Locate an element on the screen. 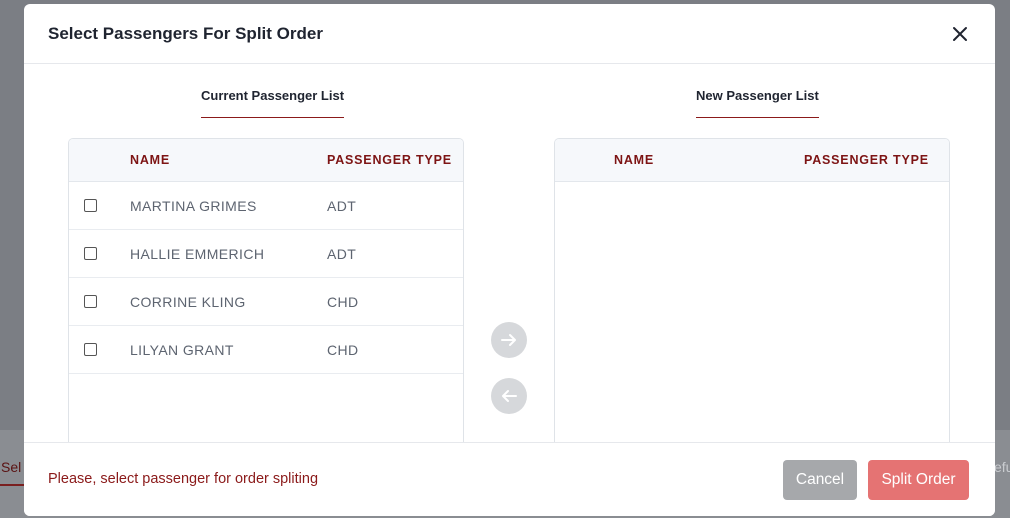 Image resolution: width=1010 pixels, height=518 pixels. current-passenger-list-heading: Current Passenger List is located at coordinates (273, 103).